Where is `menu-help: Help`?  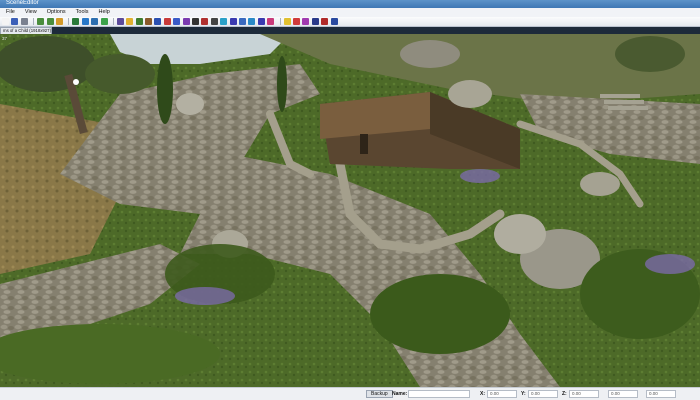
menu-help: Help is located at coordinates (104, 12).